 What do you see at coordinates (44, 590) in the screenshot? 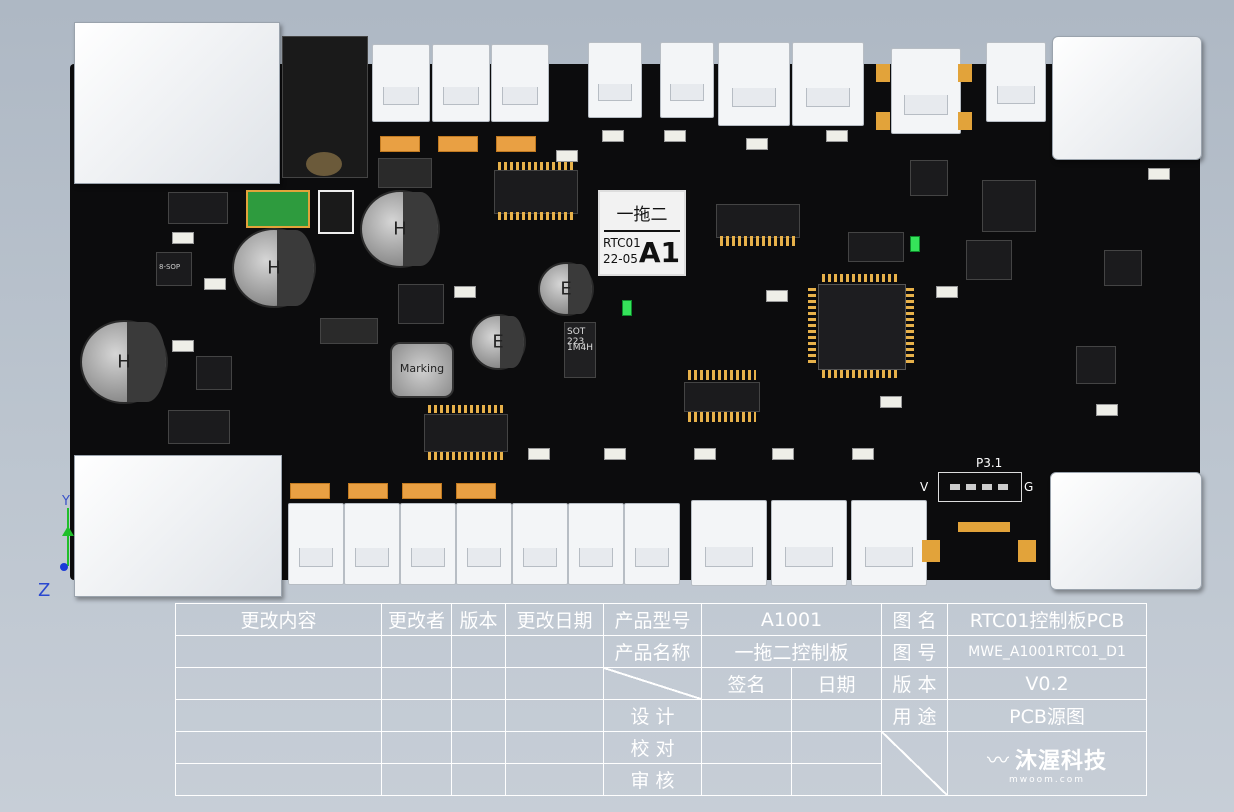
I see `axis-z-label: Z` at bounding box center [44, 590].